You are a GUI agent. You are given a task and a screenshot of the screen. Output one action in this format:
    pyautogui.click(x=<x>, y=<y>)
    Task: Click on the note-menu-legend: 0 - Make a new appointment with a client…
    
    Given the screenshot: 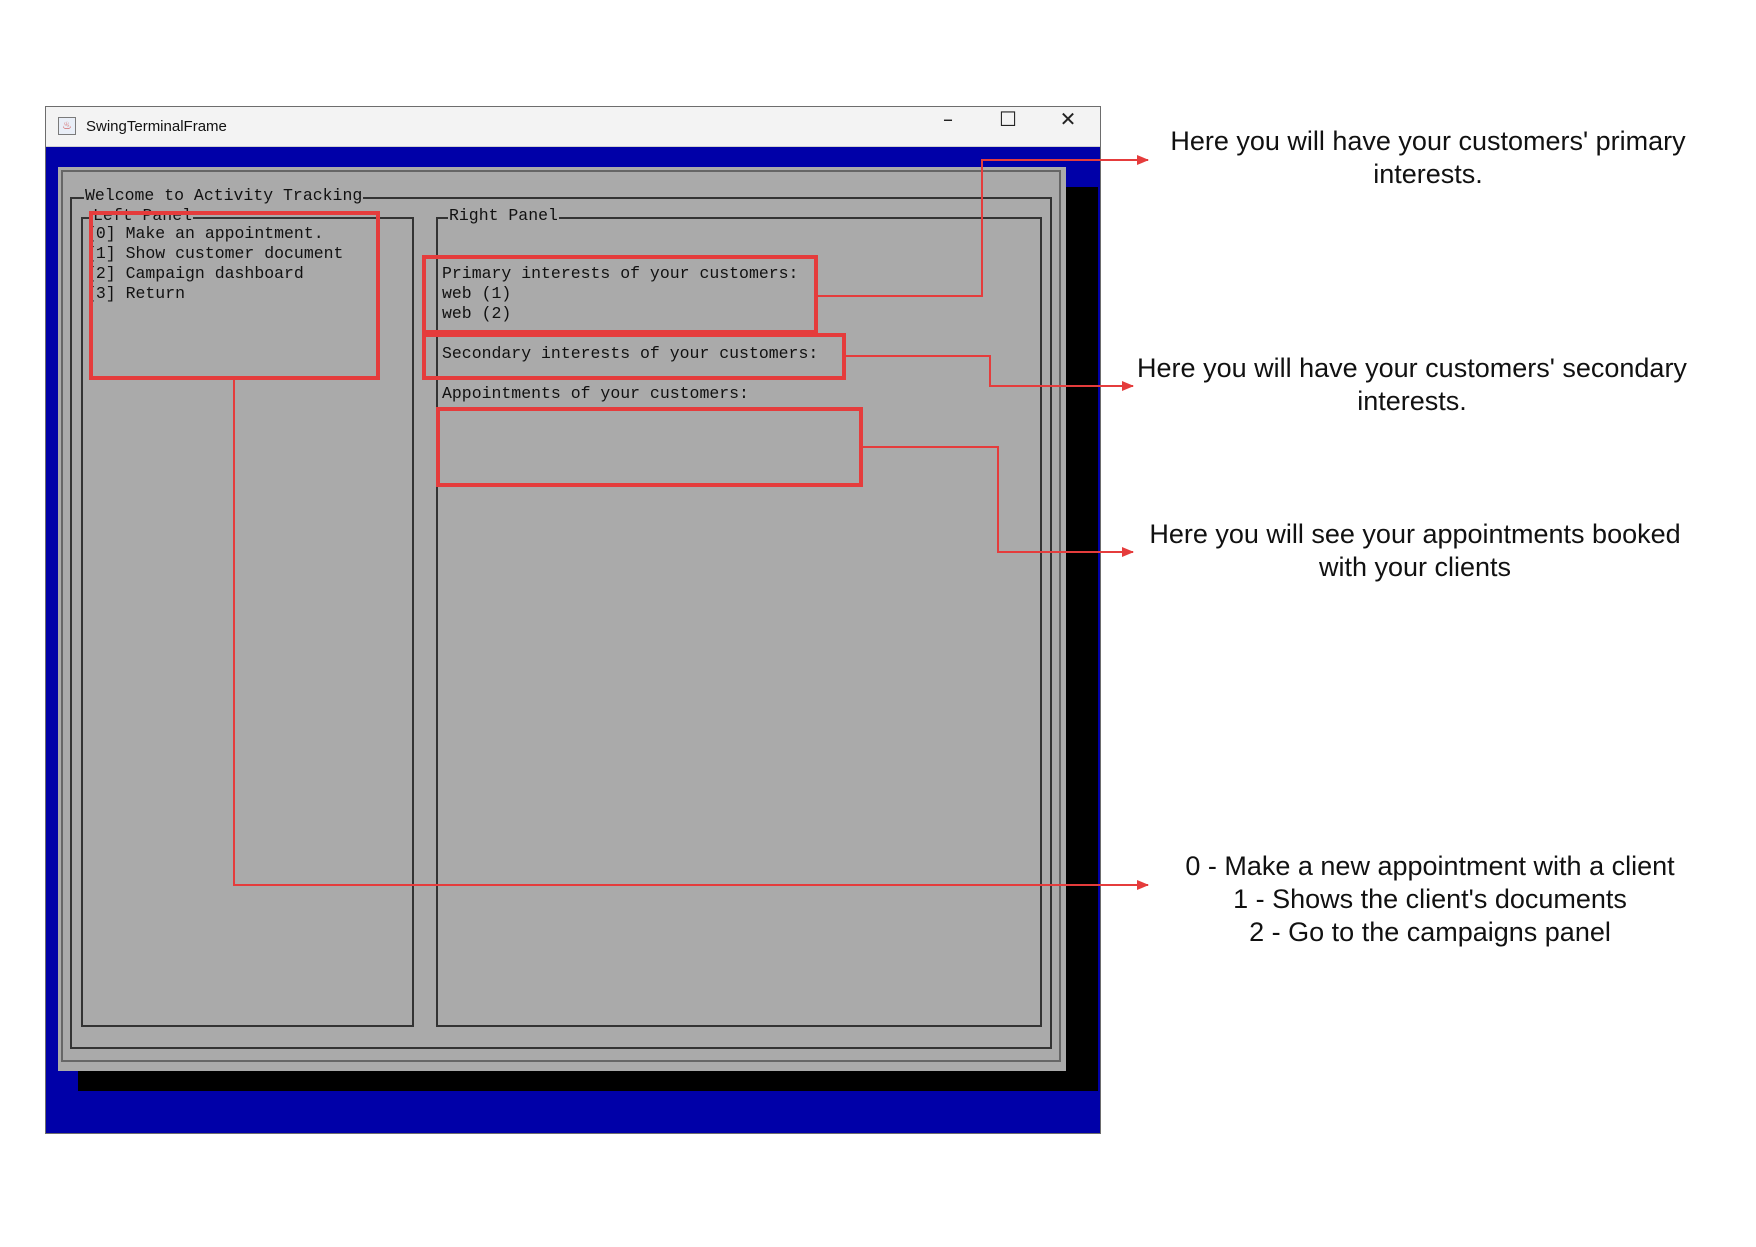 What is the action you would take?
    pyautogui.click(x=1430, y=899)
    